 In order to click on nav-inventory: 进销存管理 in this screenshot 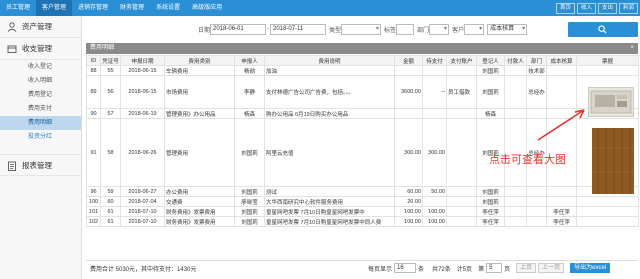, I will do `click(93, 8)`.